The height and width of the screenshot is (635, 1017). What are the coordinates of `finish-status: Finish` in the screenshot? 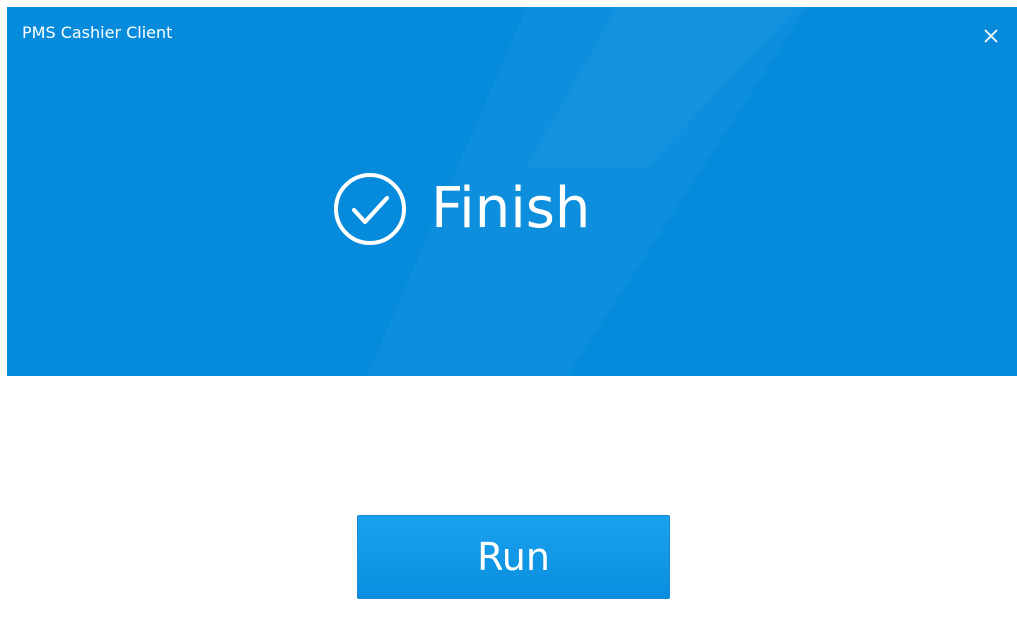 It's located at (461, 209).